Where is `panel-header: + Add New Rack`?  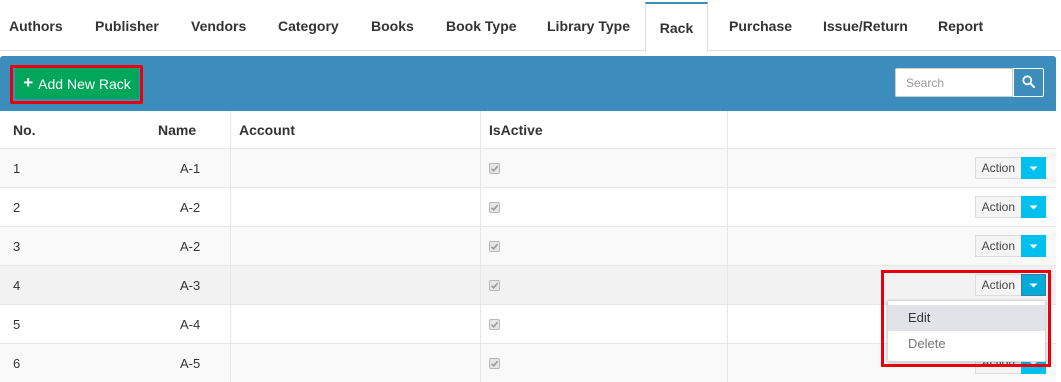 panel-header: + Add New Rack is located at coordinates (528, 83).